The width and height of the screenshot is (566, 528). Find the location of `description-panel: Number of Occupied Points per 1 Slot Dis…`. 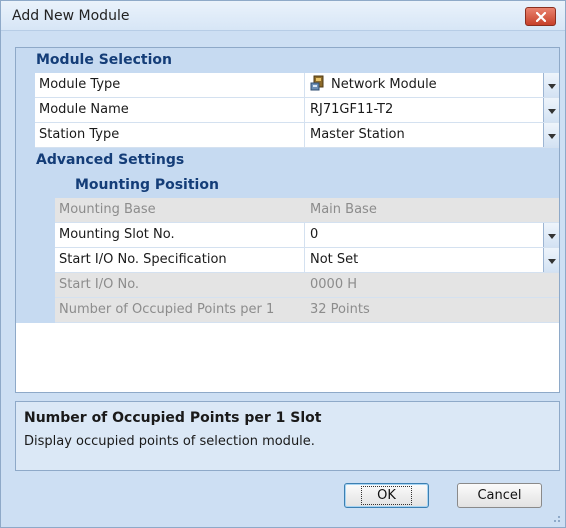

description-panel: Number of Occupied Points per 1 Slot Dis… is located at coordinates (287, 436).